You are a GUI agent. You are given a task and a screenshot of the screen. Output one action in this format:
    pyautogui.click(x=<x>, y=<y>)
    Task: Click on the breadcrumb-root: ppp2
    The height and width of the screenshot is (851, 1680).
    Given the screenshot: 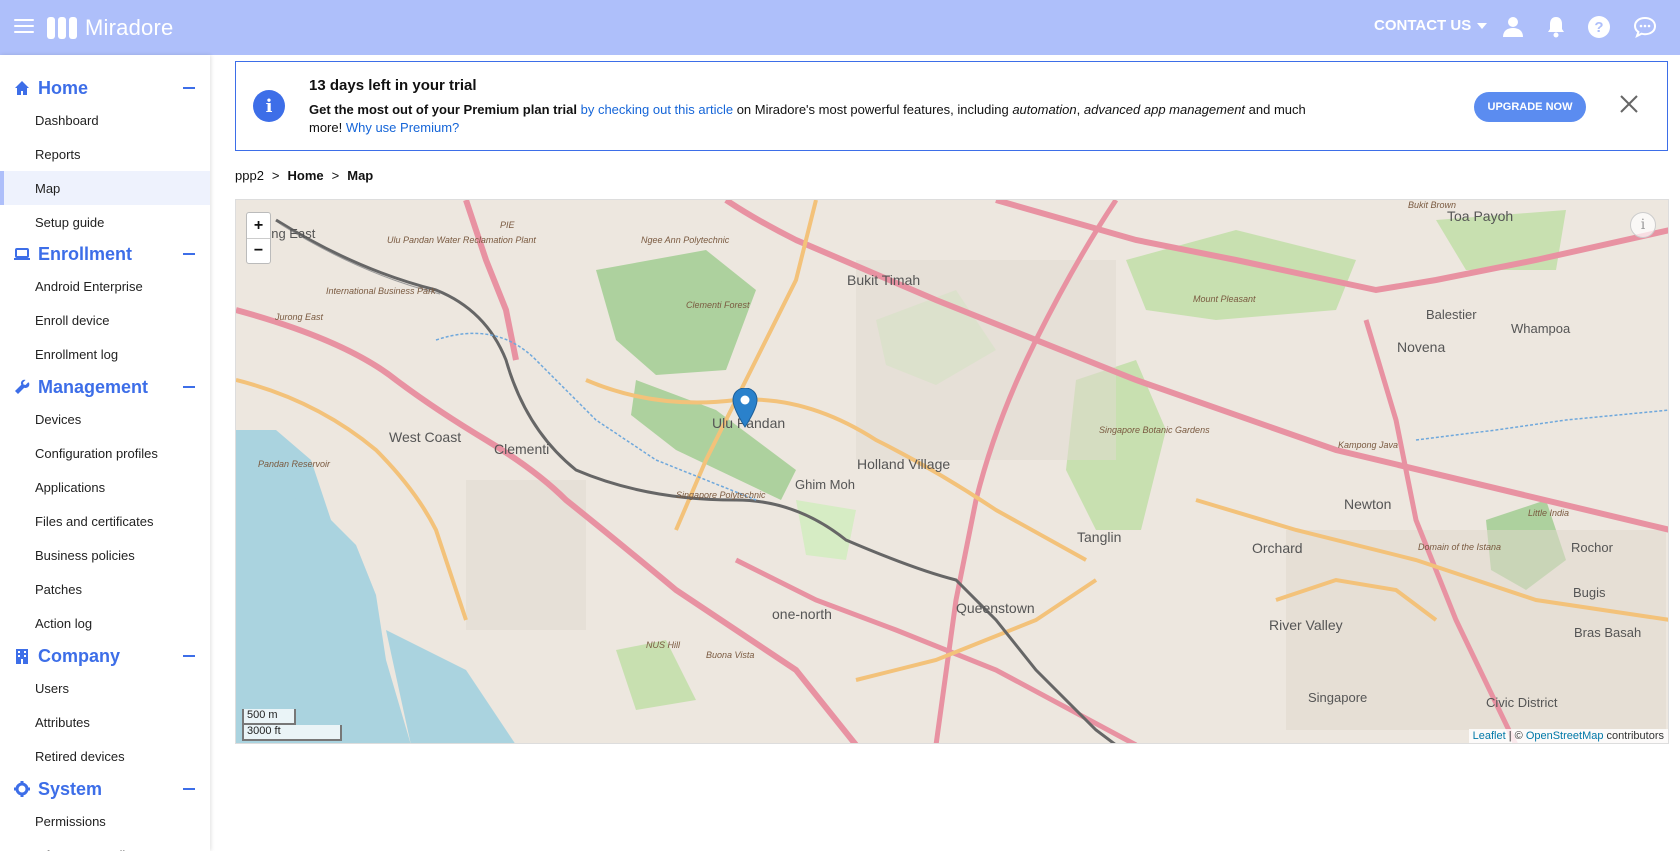 What is the action you would take?
    pyautogui.click(x=249, y=175)
    